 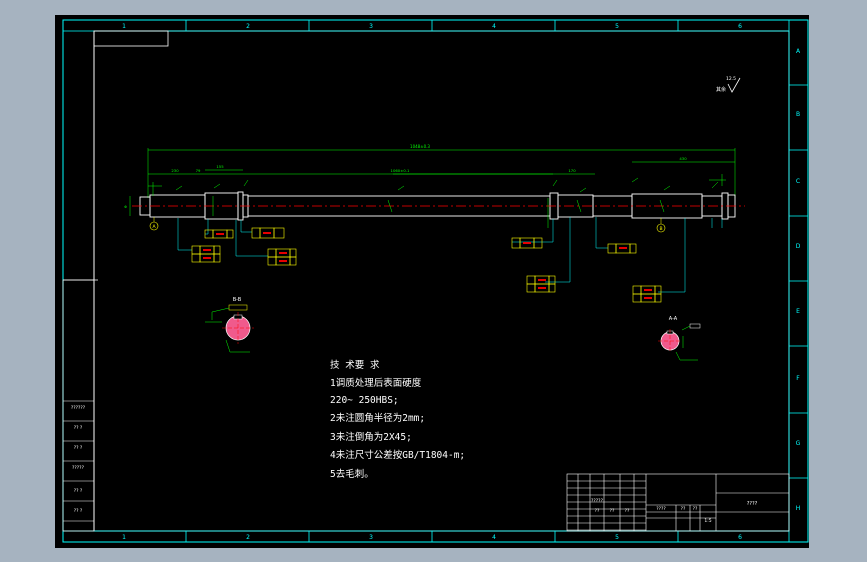 I want to click on zone-label-bottom: 1, so click(x=124, y=537).